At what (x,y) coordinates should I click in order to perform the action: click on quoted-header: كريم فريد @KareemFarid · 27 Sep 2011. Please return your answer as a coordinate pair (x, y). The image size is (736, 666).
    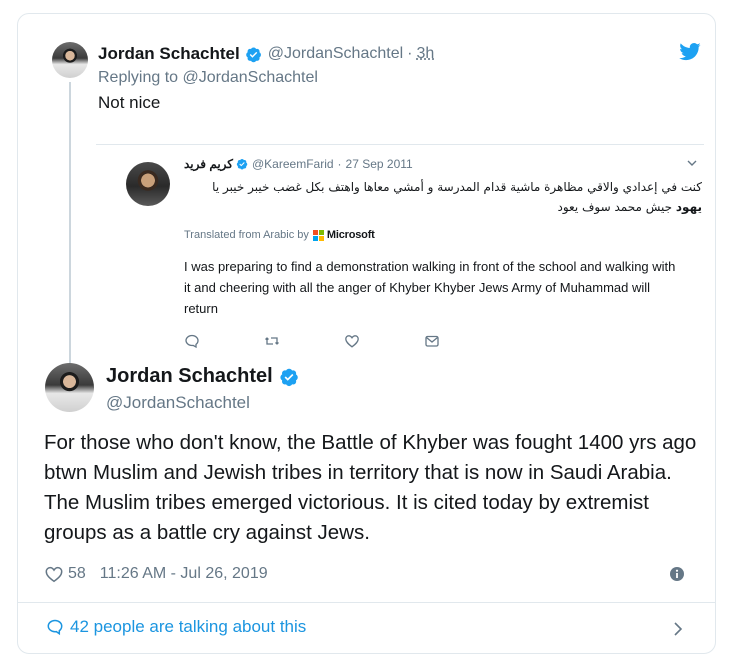
    Looking at the image, I should click on (298, 164).